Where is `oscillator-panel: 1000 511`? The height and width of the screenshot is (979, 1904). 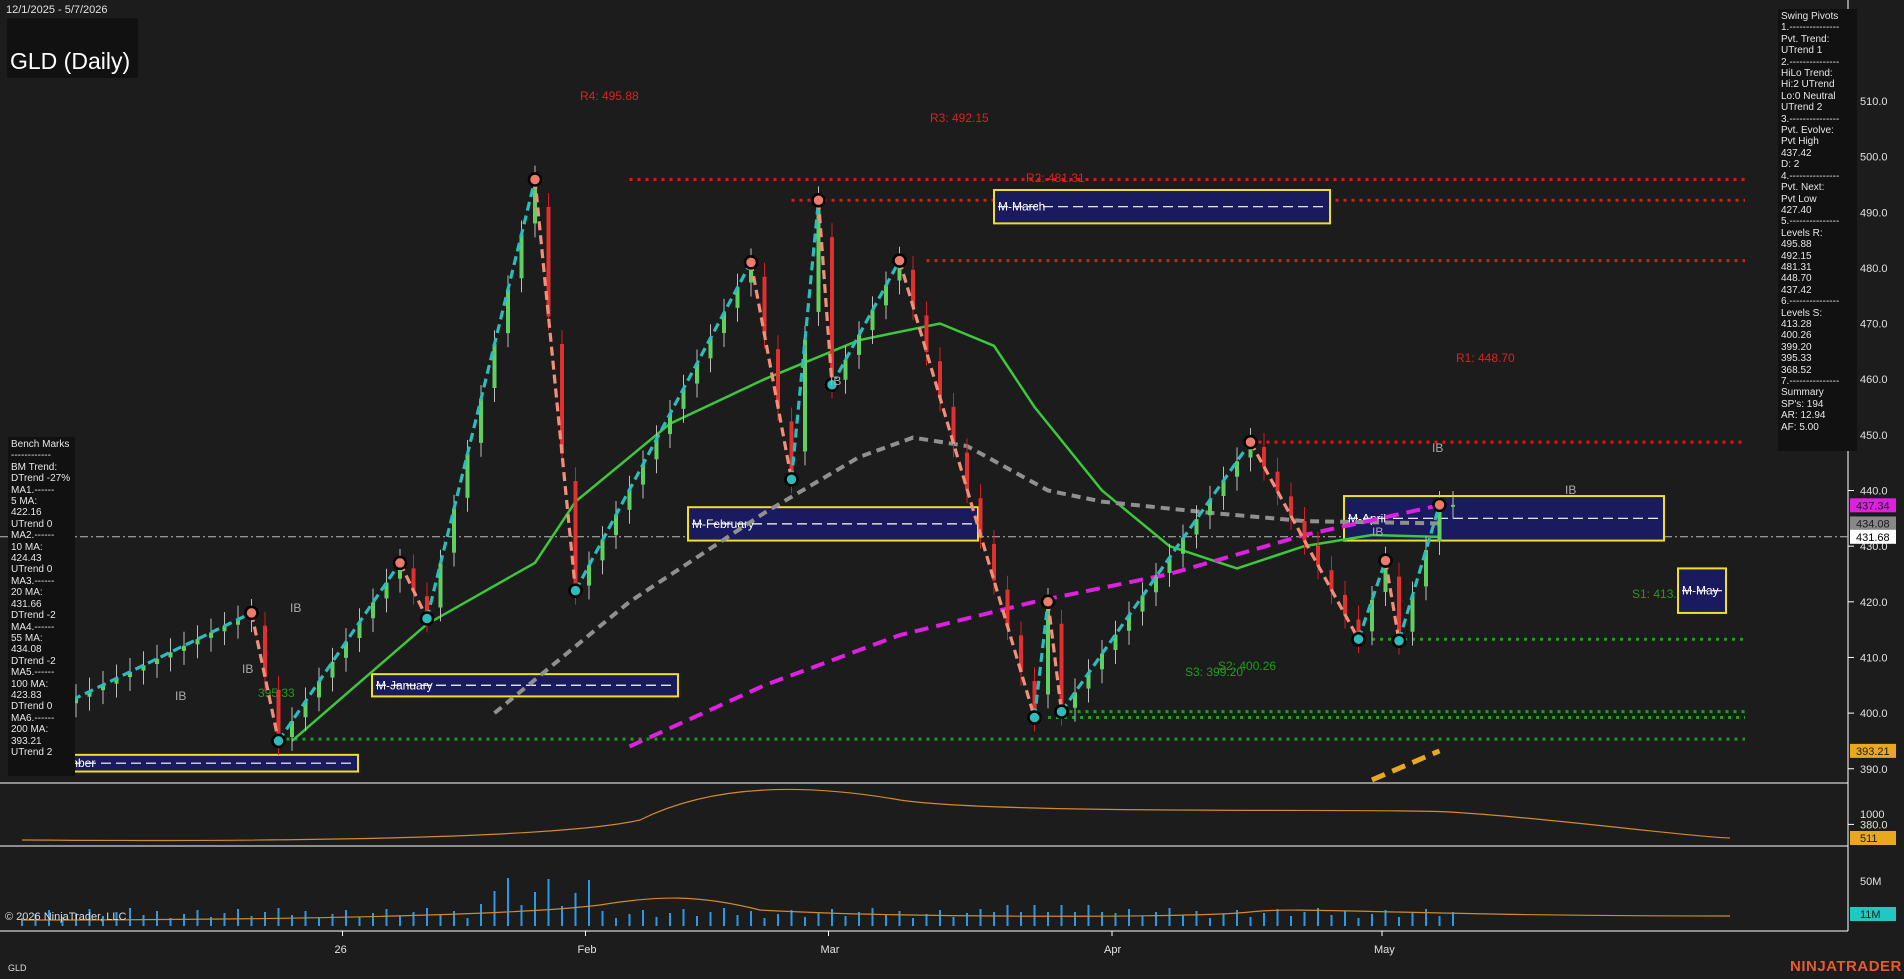
oscillator-panel: 1000 511 is located at coordinates (958, 816).